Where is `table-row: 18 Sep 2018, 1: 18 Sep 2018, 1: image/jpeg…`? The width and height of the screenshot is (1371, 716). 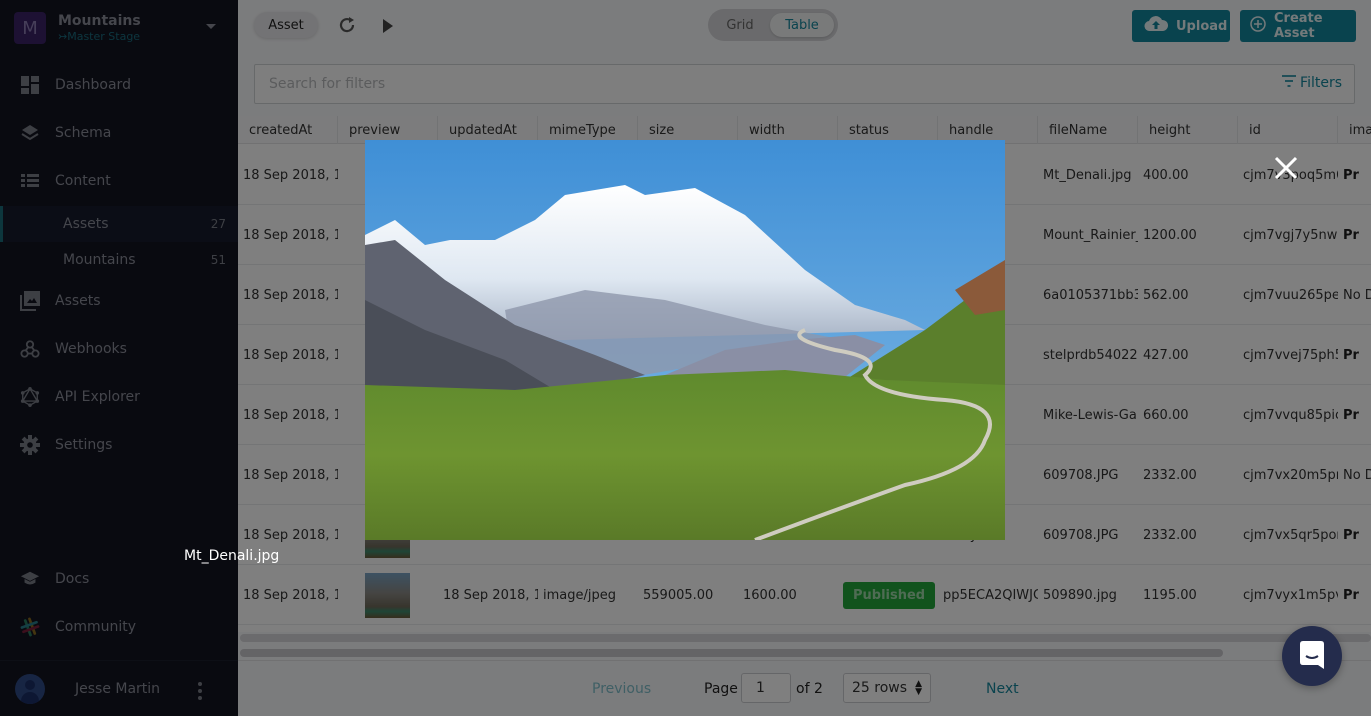
table-row: 18 Sep 2018, 1: 18 Sep 2018, 1: image/jpeg… is located at coordinates (804, 595).